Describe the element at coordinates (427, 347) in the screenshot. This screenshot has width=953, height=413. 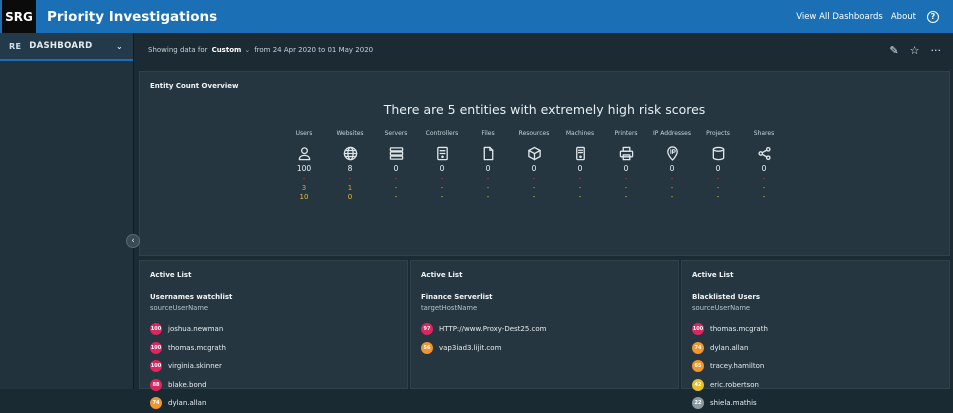
I see `risk-score-badge: 56` at that location.